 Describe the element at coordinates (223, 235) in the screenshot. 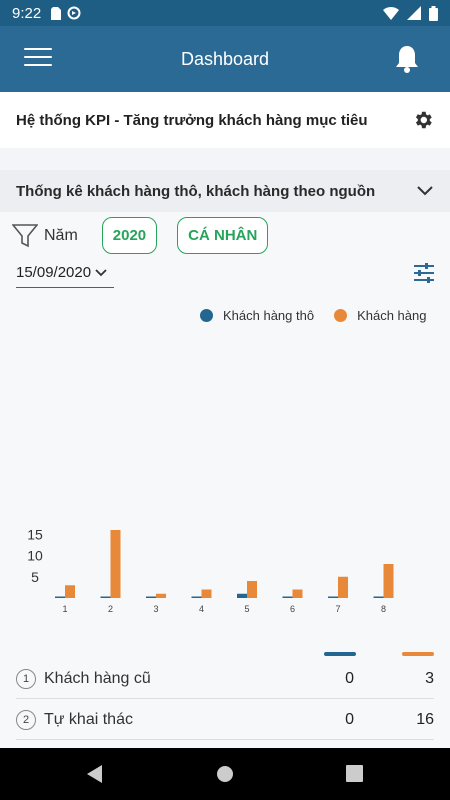

I see `scope-chip: CÁ NHÂN` at that location.